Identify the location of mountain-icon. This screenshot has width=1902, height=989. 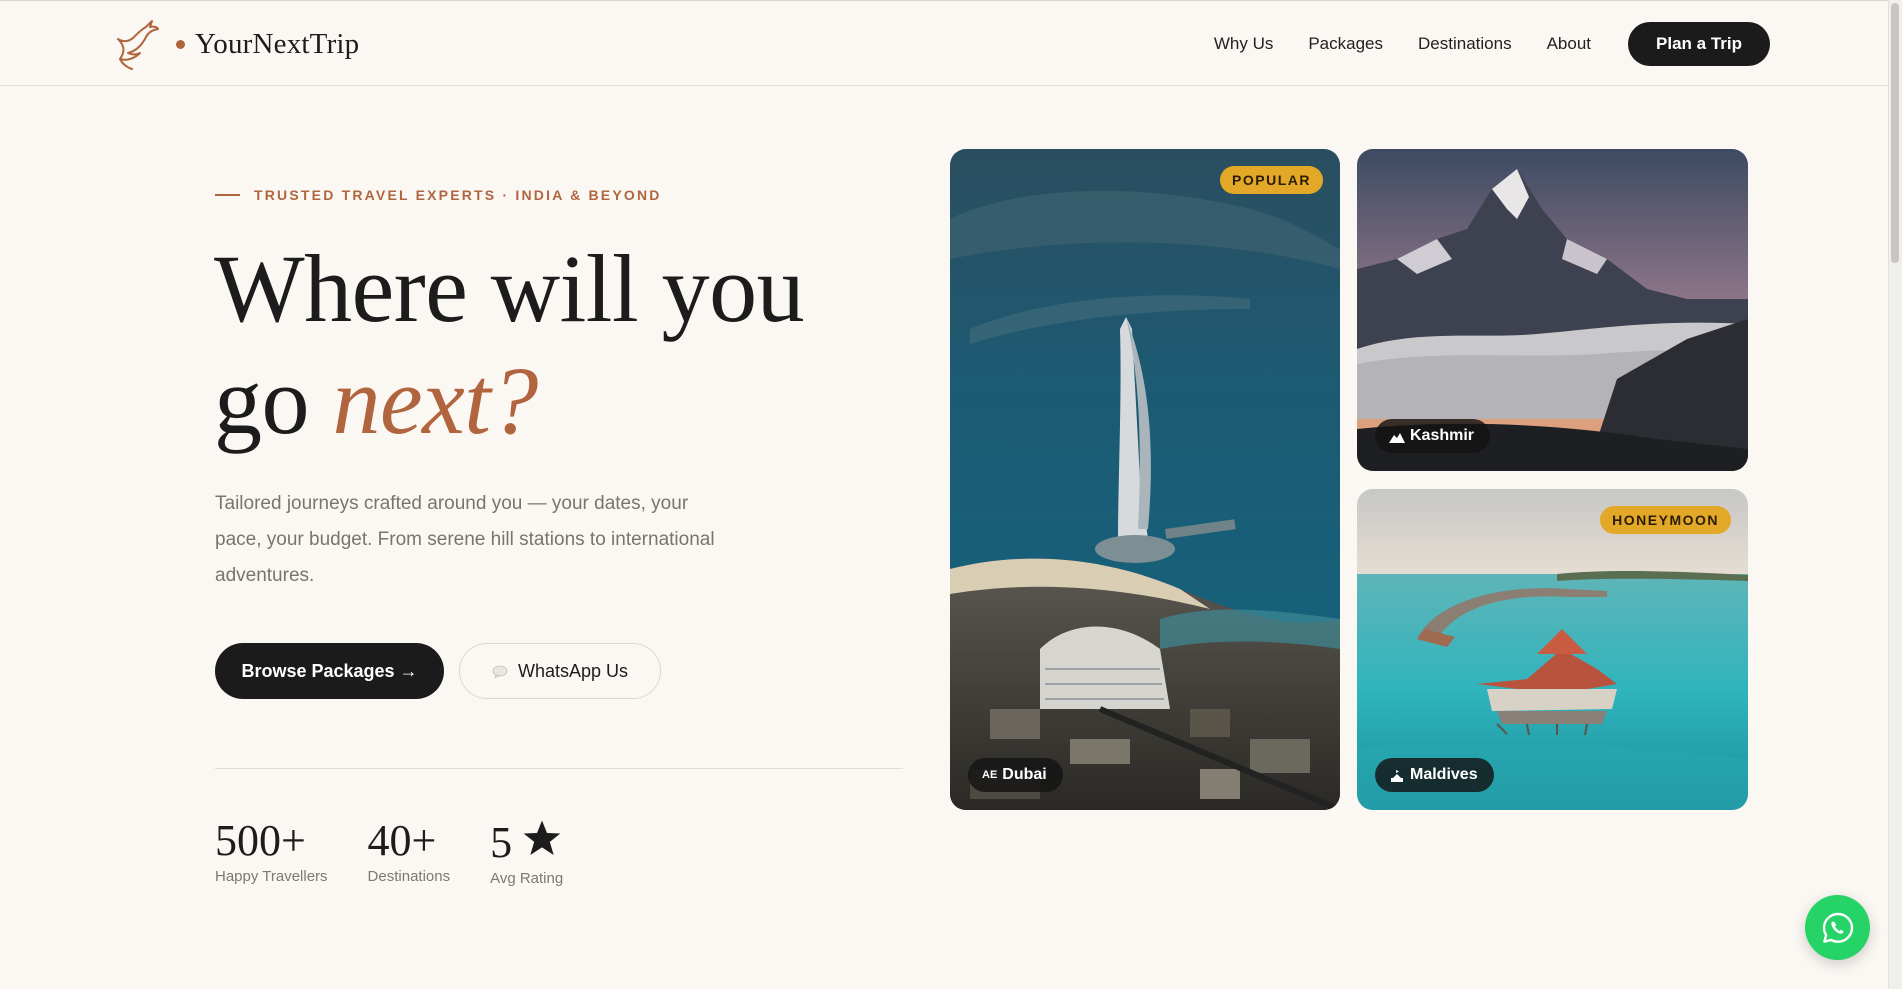
(1397, 437).